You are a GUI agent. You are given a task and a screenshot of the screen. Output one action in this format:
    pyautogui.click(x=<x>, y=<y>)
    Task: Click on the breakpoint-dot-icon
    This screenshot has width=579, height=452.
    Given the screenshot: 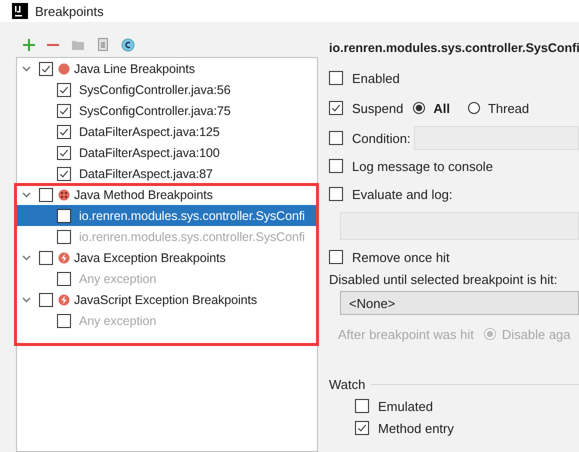 What is the action you would take?
    pyautogui.click(x=64, y=68)
    